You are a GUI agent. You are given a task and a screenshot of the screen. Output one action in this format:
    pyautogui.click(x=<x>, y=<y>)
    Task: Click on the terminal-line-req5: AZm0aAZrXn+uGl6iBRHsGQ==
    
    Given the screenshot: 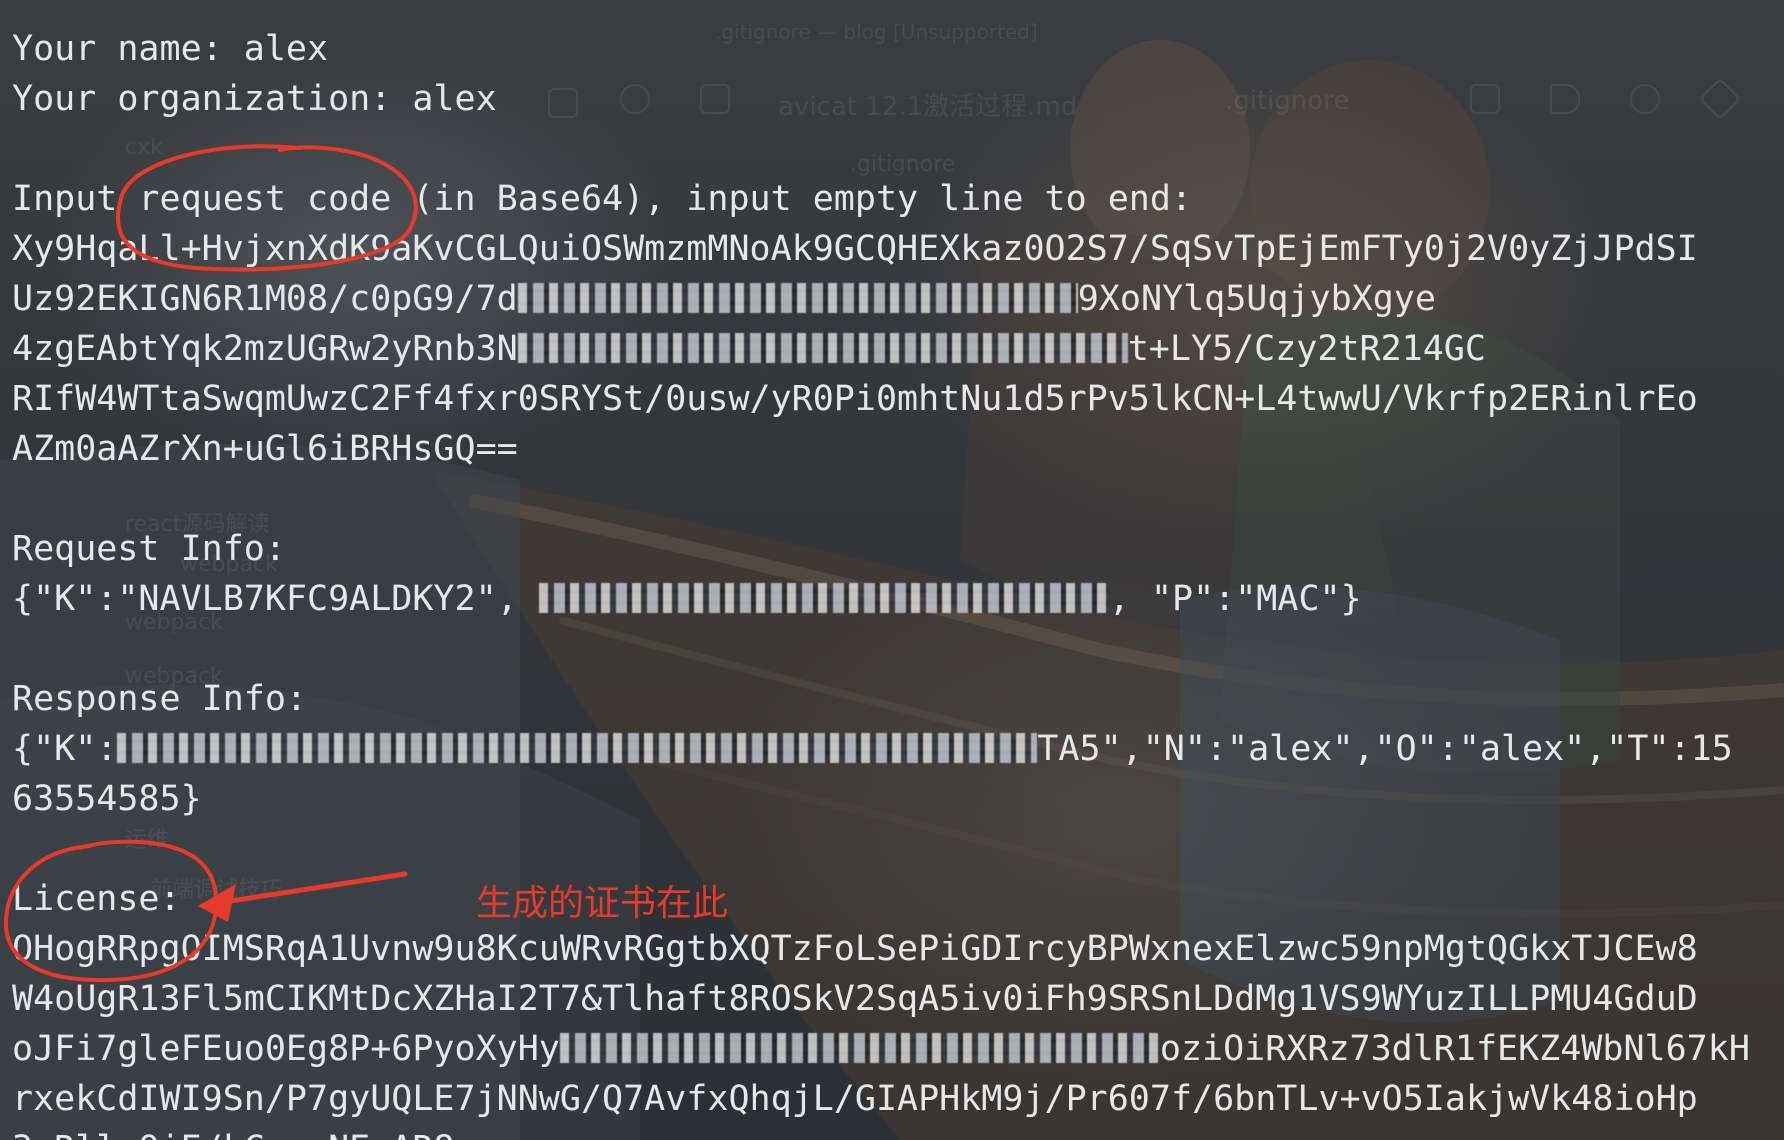 What is the action you would take?
    pyautogui.click(x=894, y=449)
    